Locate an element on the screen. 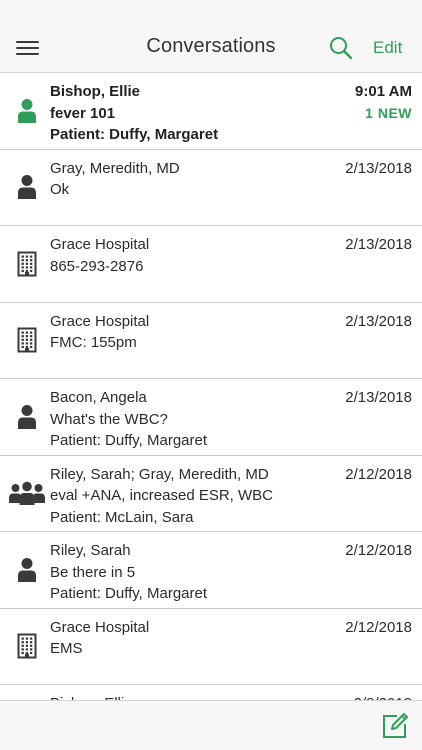  message-preview: FMC: 155pm is located at coordinates (93, 342).